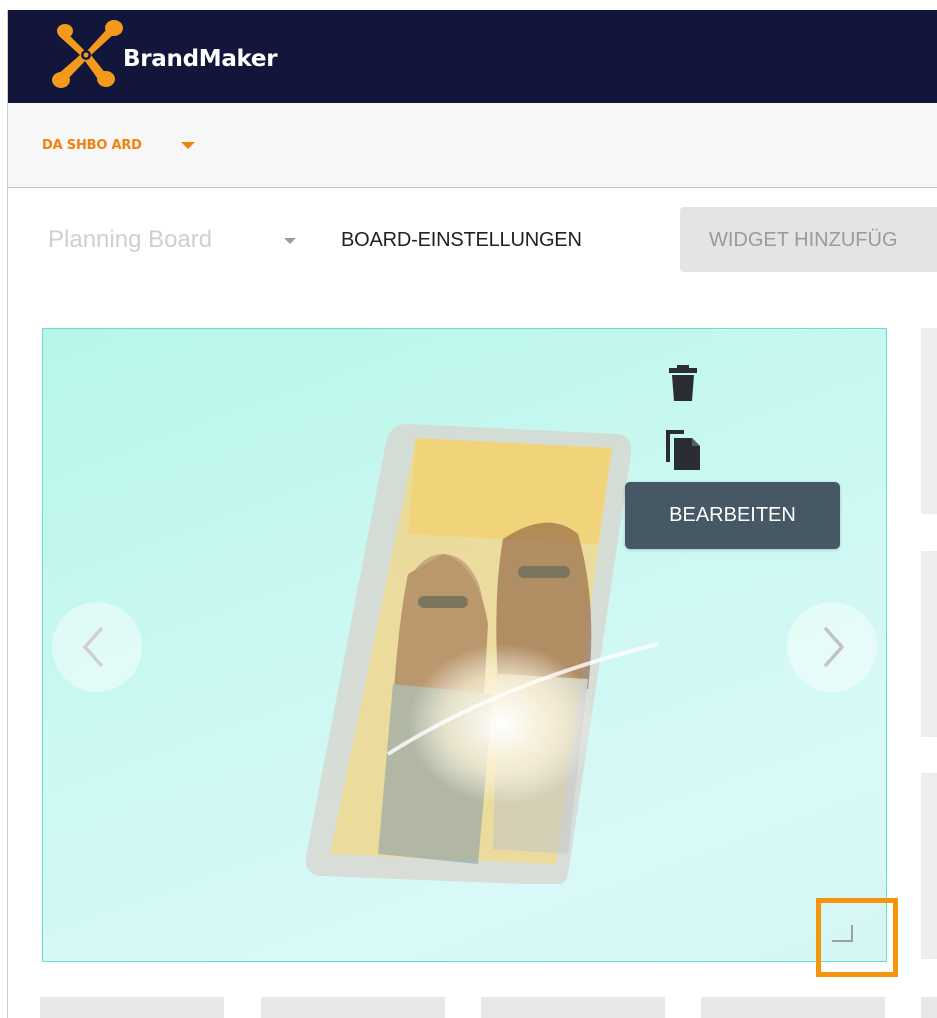  What do you see at coordinates (683, 449) in the screenshot?
I see `copy-icon` at bounding box center [683, 449].